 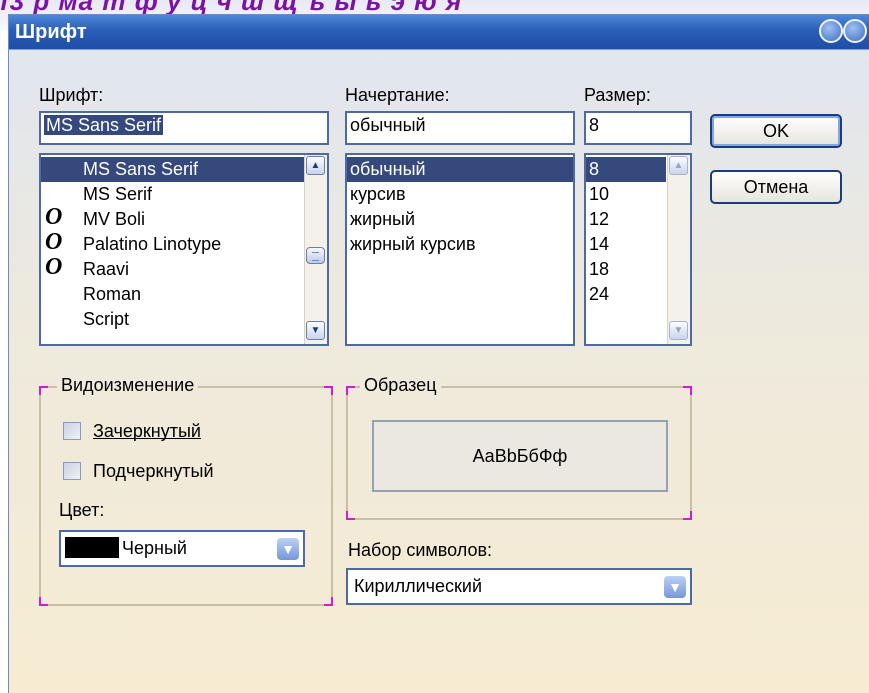 What do you see at coordinates (397, 95) in the screenshot?
I see `style-label: Начертание:` at bounding box center [397, 95].